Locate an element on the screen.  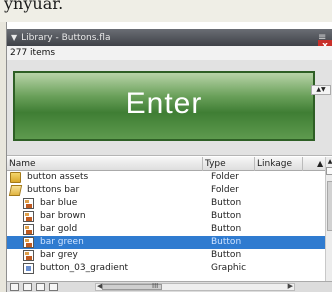
list-item: bar brown Button is located at coordinates (166, 216).